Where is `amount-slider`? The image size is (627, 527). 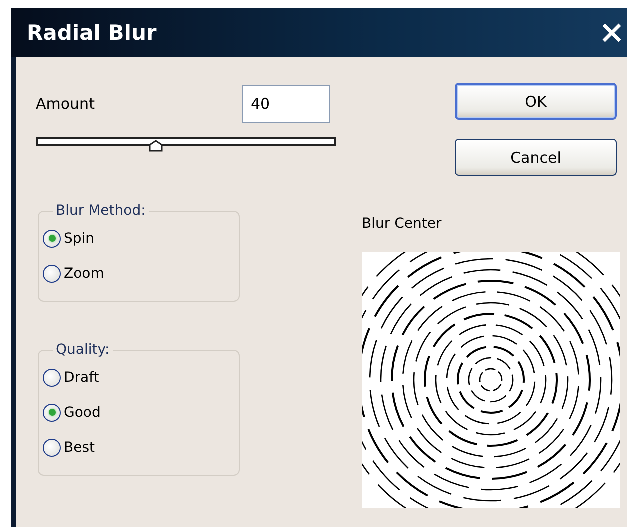 amount-slider is located at coordinates (186, 145).